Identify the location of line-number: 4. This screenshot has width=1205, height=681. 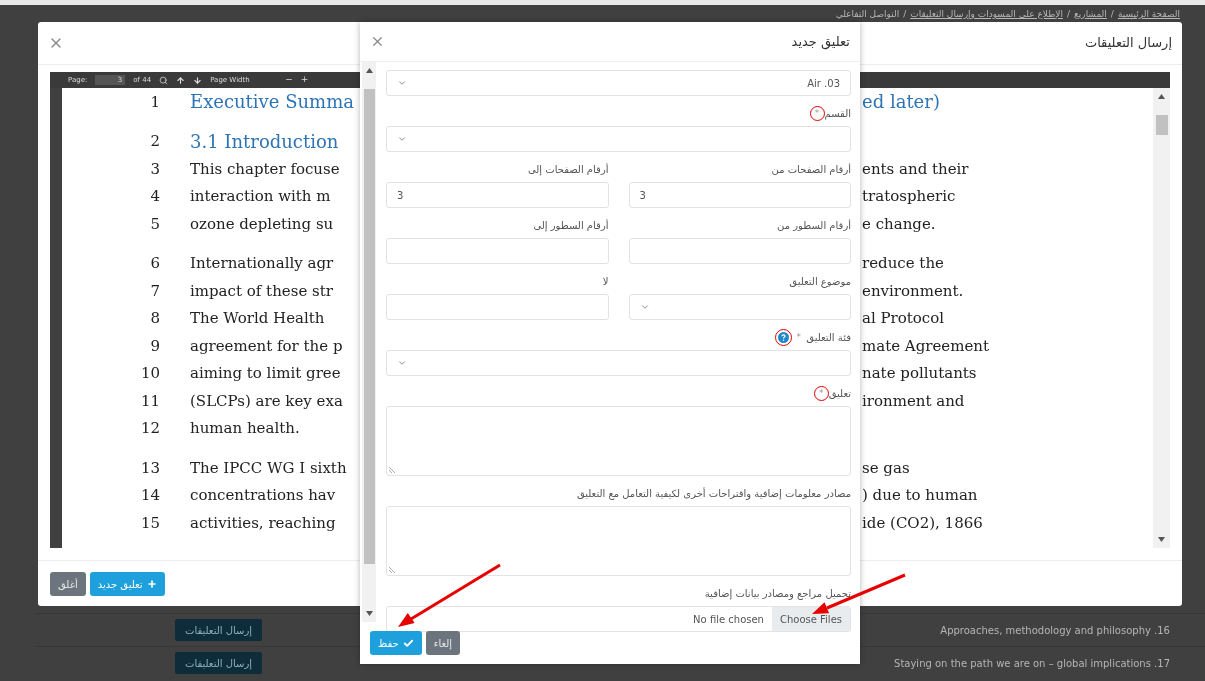
(154, 196).